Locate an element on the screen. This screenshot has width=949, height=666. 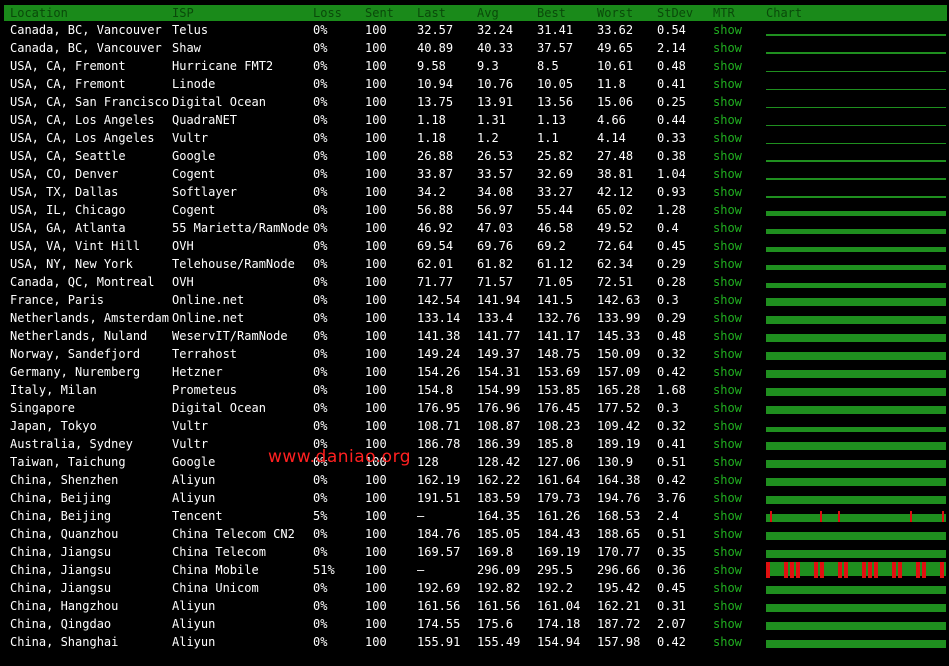
cell-worst: 189.19 is located at coordinates (619, 444).